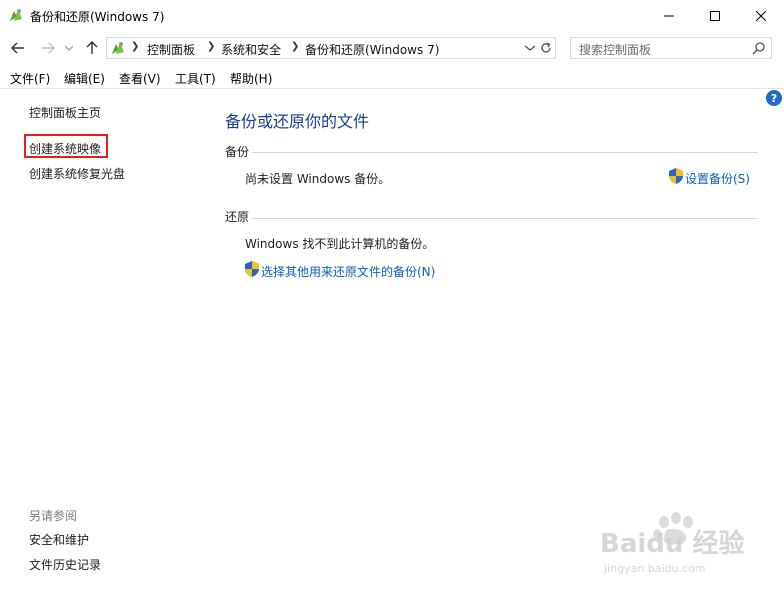  I want to click on baidu-paw-logo: Baidu 经验 jingyan.baidu.com, so click(672, 543).